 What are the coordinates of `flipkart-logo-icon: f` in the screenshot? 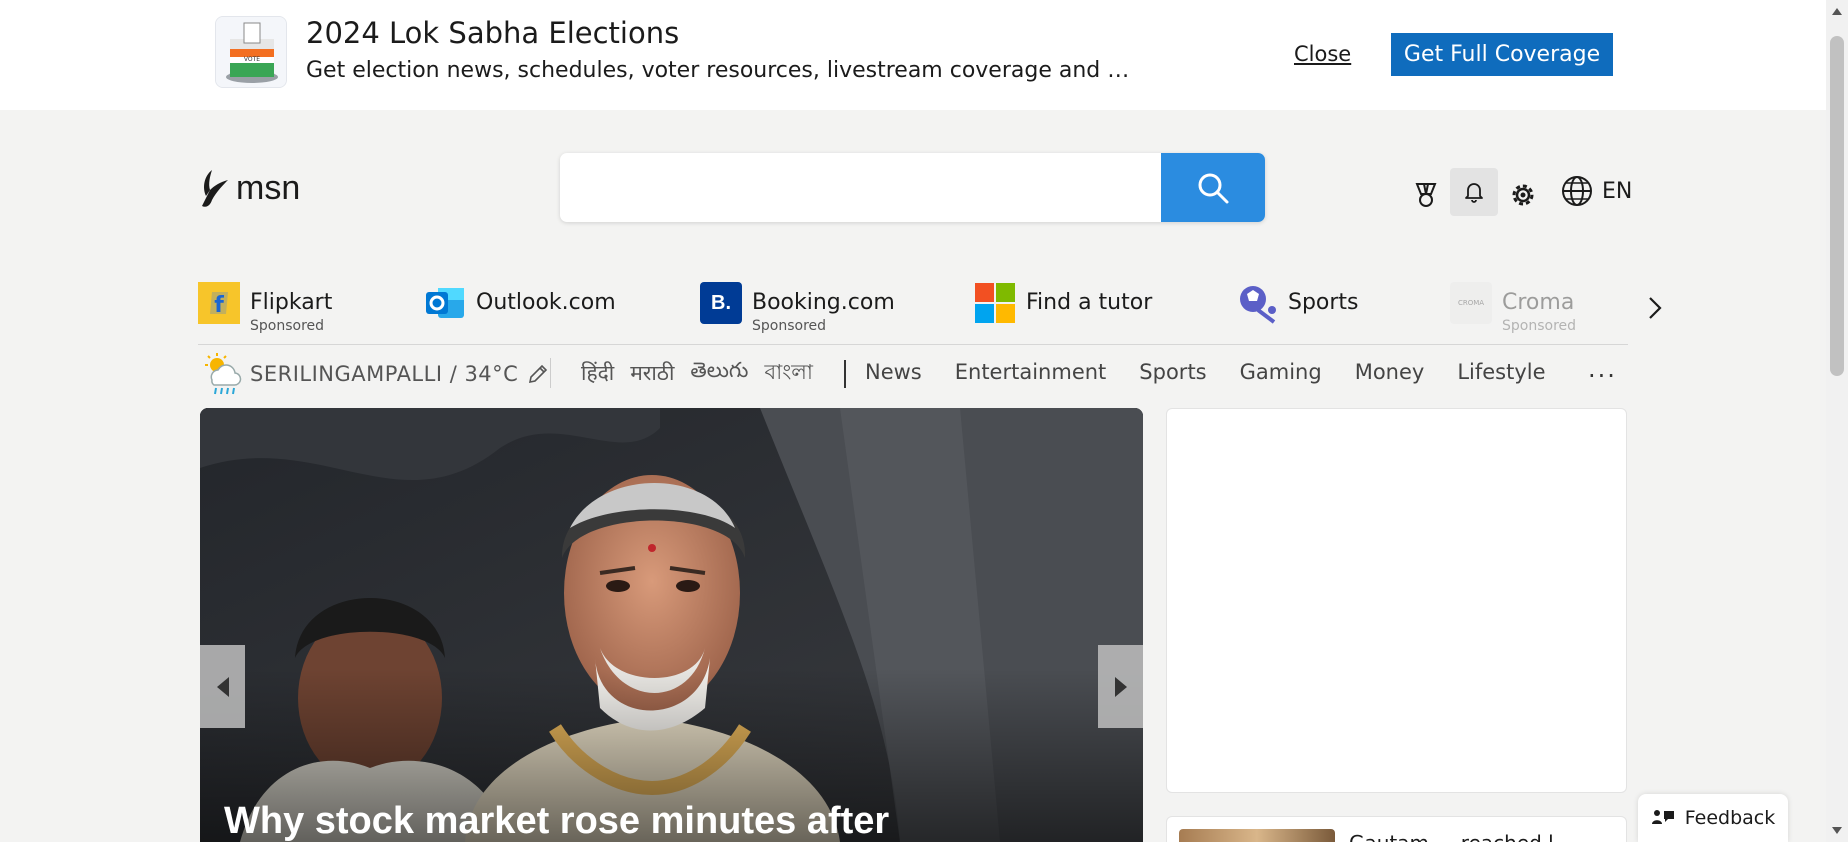 It's located at (219, 303).